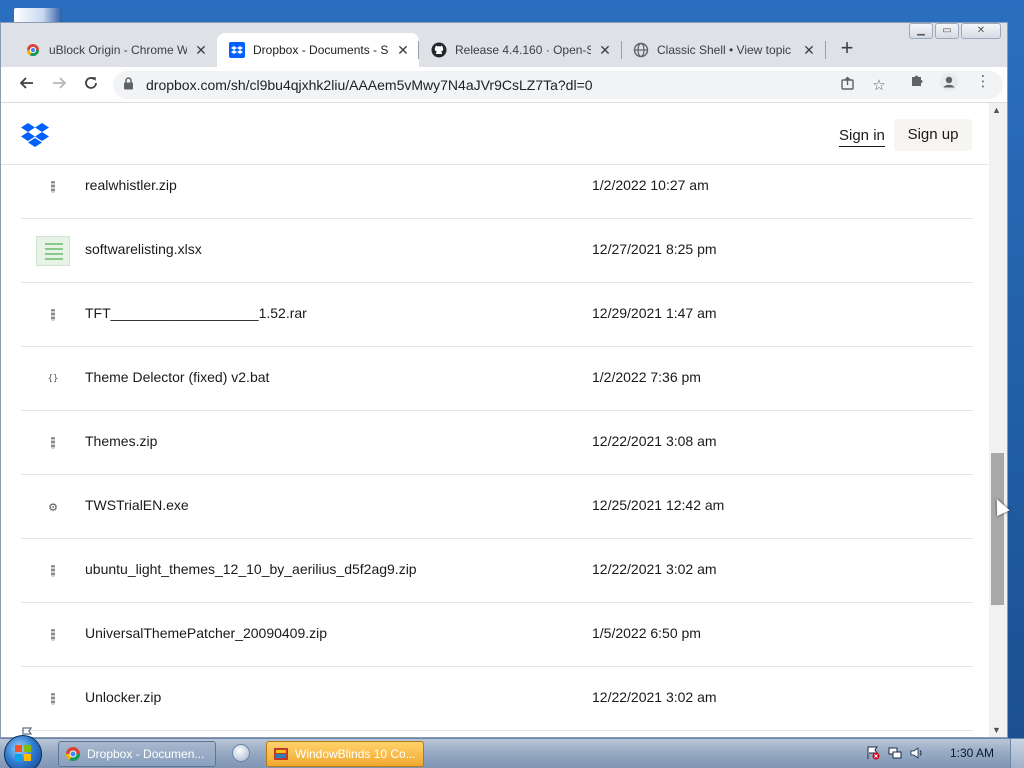  I want to click on file-name: Themes.zip, so click(121, 441).